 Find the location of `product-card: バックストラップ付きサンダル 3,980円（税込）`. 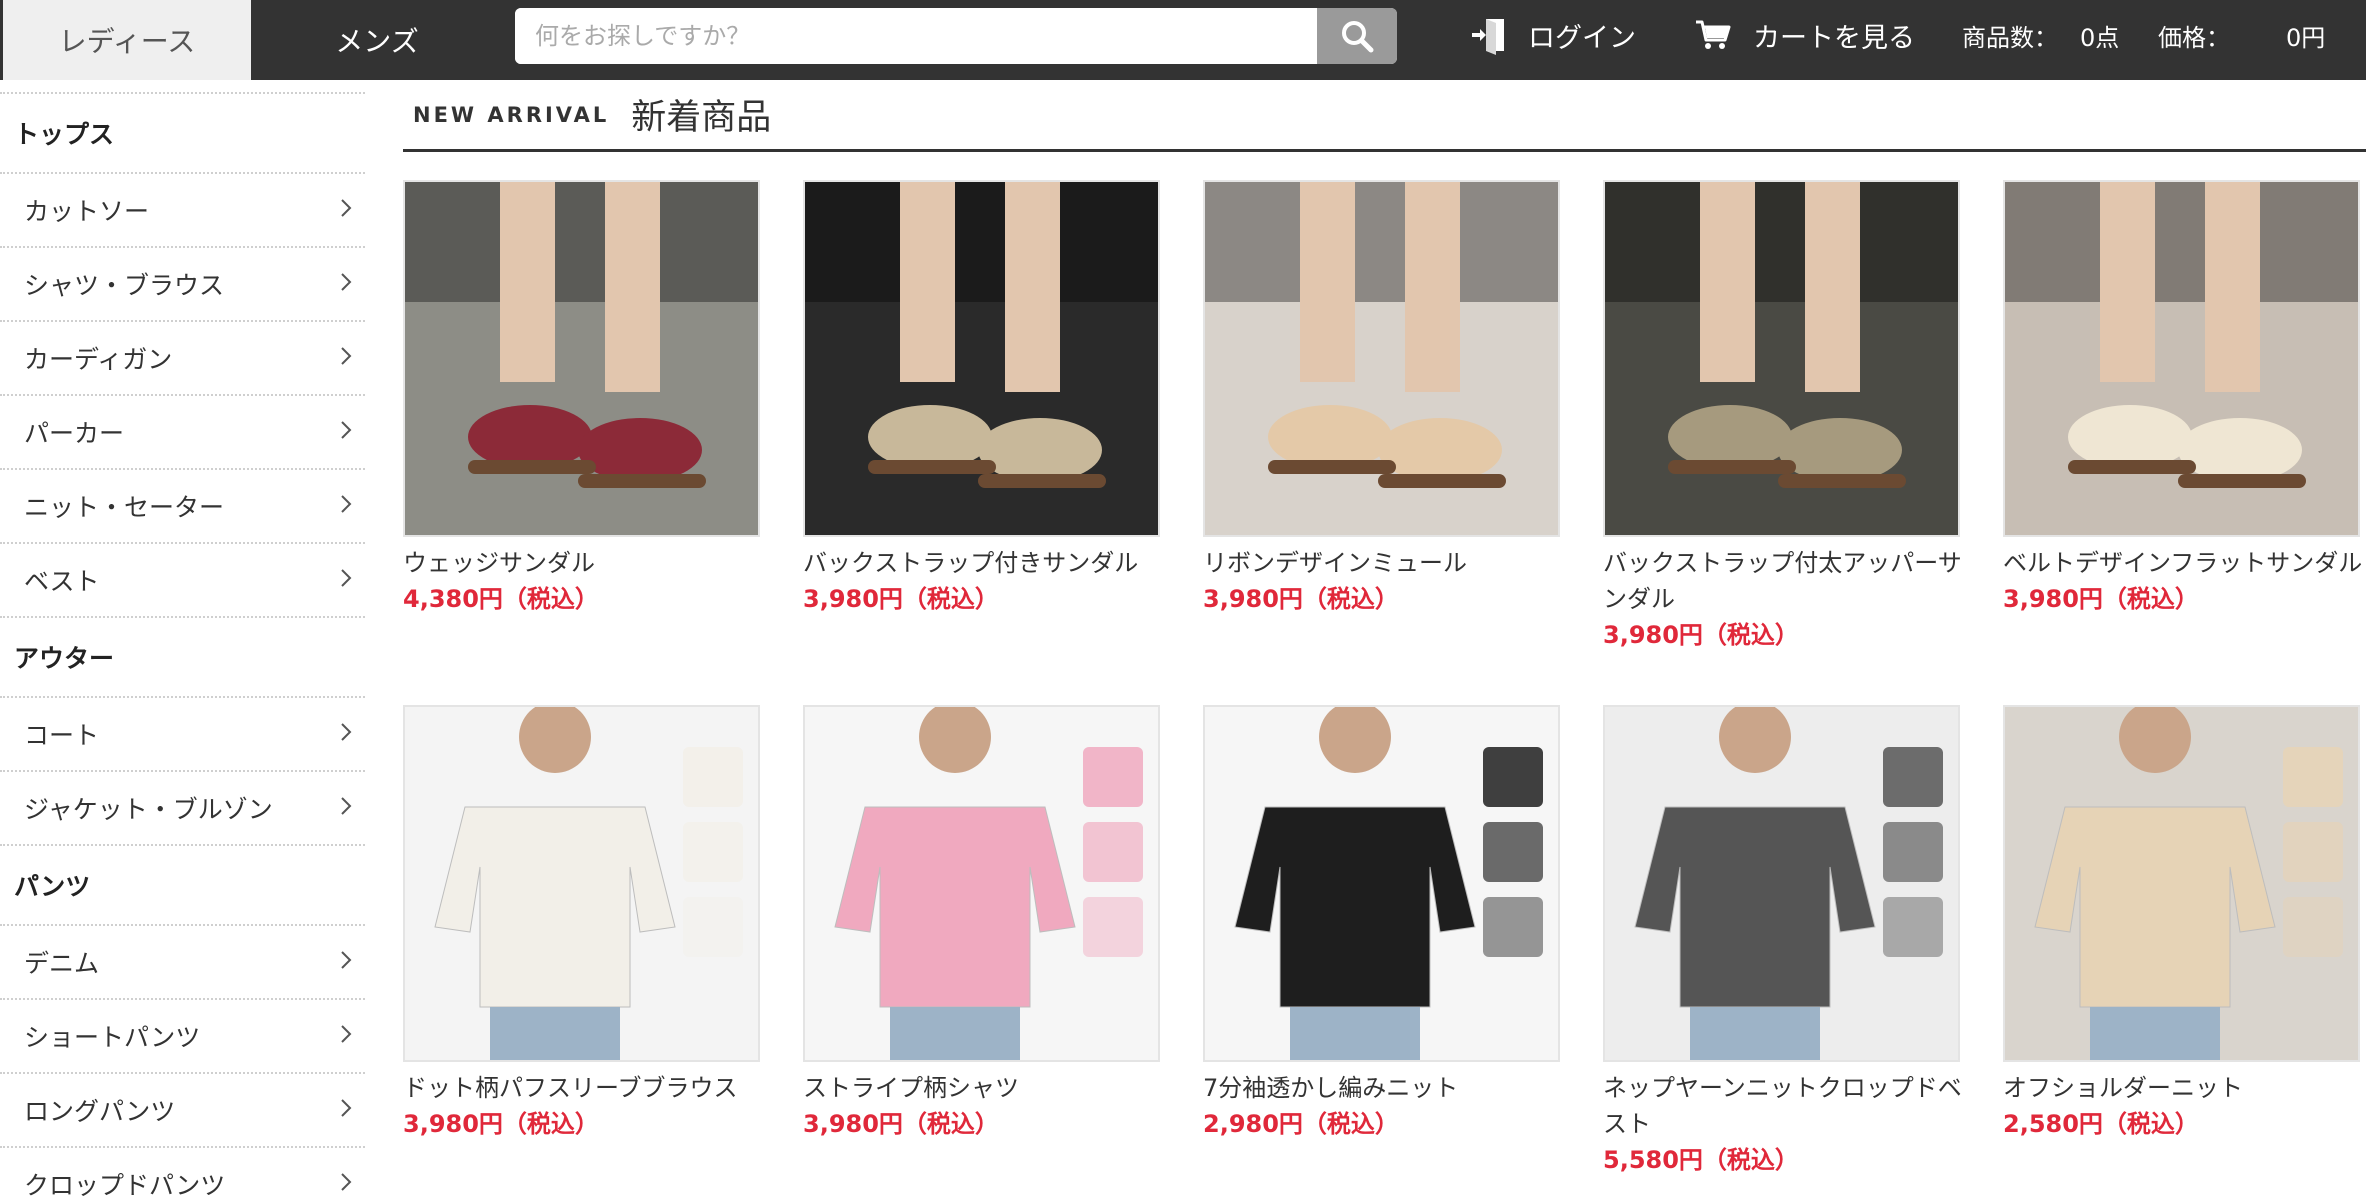

product-card: バックストラップ付きサンダル 3,980円（税込） is located at coordinates (983, 398).